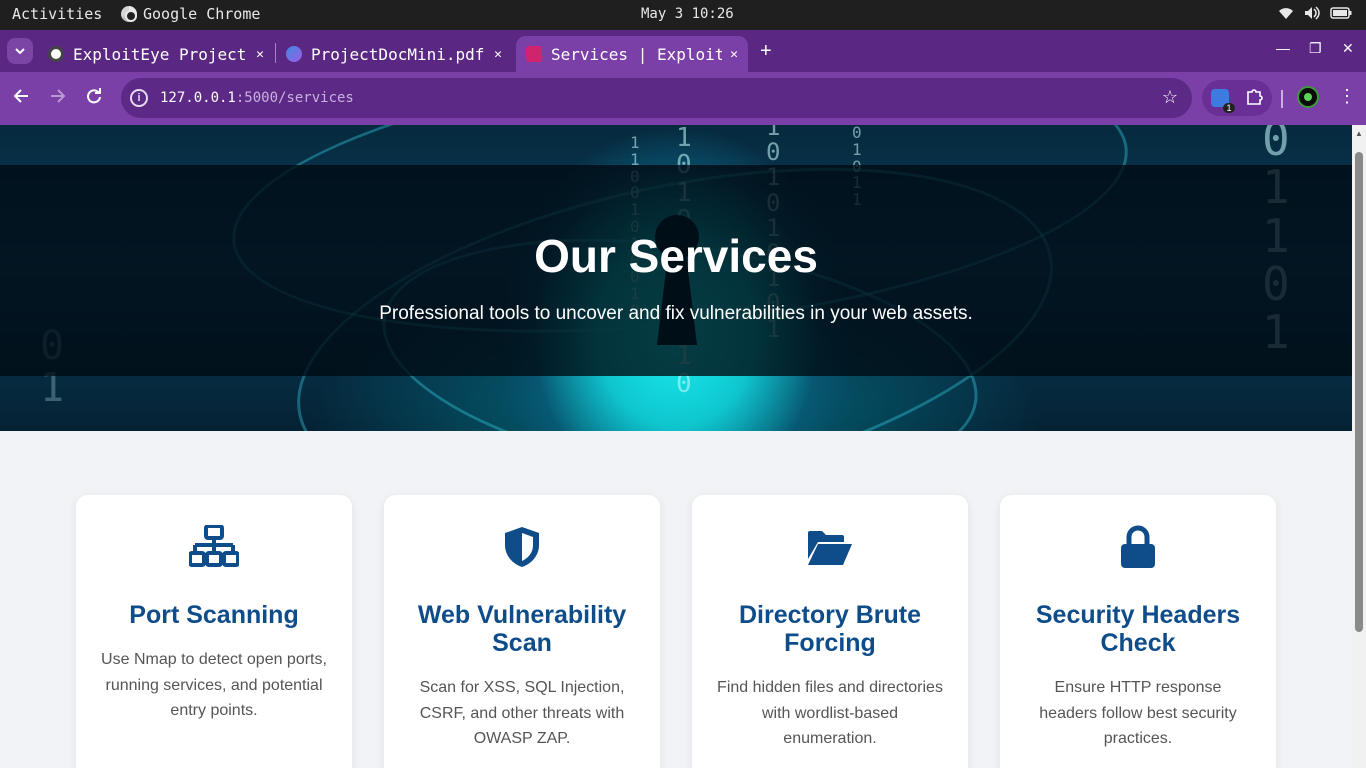 This screenshot has height=768, width=1366. Describe the element at coordinates (57, 14) in the screenshot. I see `activities-button: Activities` at that location.